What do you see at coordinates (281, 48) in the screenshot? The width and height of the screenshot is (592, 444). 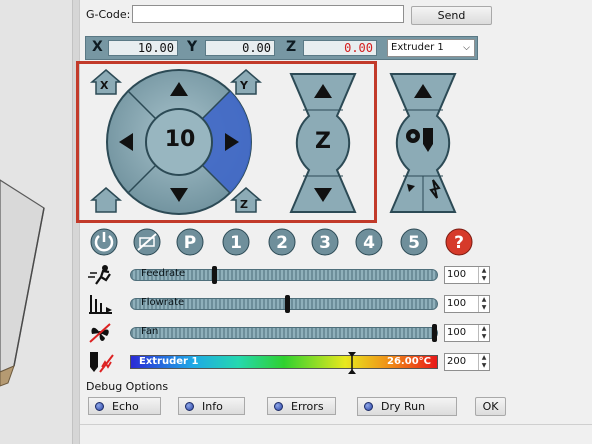 I see `coordinates-bar: X 10.00 Y 0.00 Z 0.00 Extruder 1 ⌵` at bounding box center [281, 48].